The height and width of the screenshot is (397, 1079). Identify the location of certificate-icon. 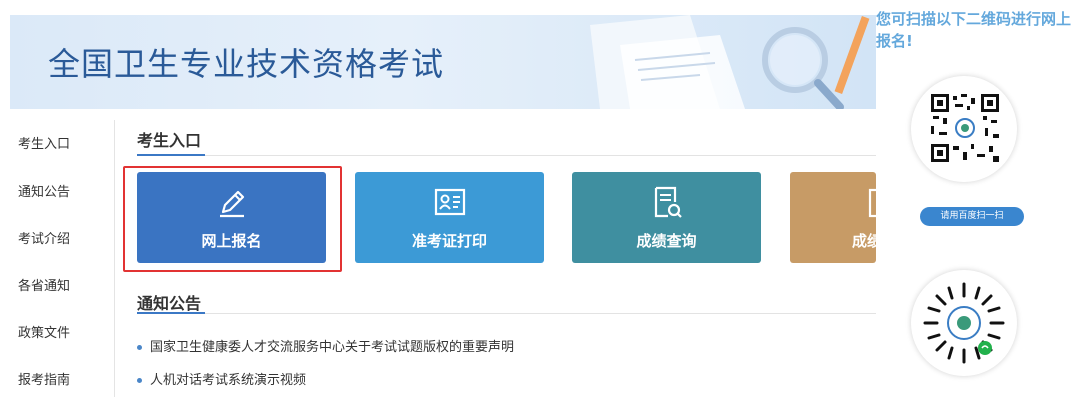
(872, 203).